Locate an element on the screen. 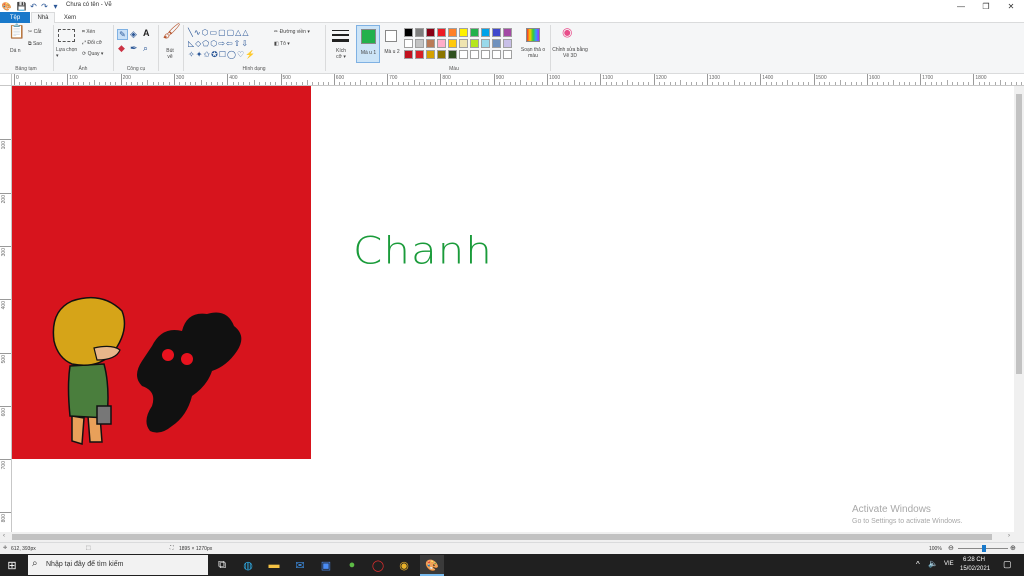 Image resolution: width=1024 pixels, height=576 pixels. mail-icon: ✉ is located at coordinates (300, 565).